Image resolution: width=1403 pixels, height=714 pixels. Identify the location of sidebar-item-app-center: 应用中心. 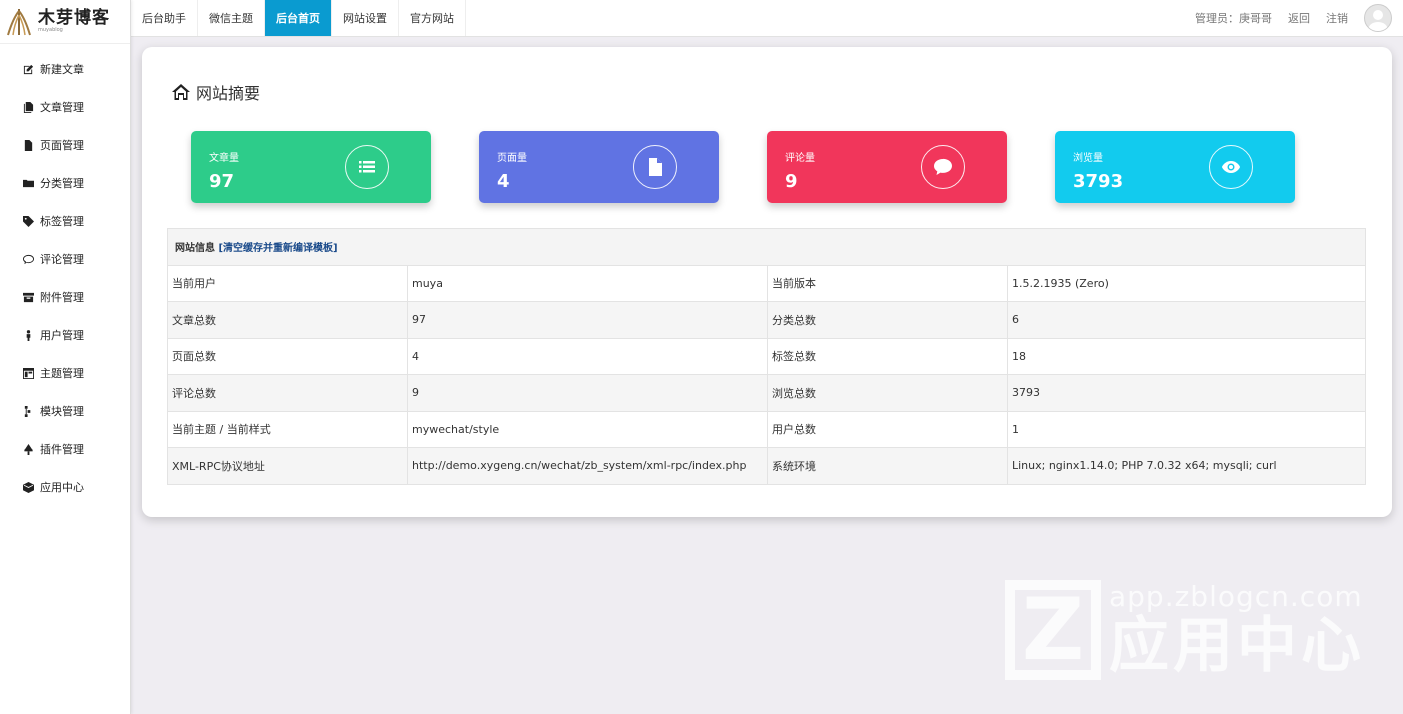
(65, 487).